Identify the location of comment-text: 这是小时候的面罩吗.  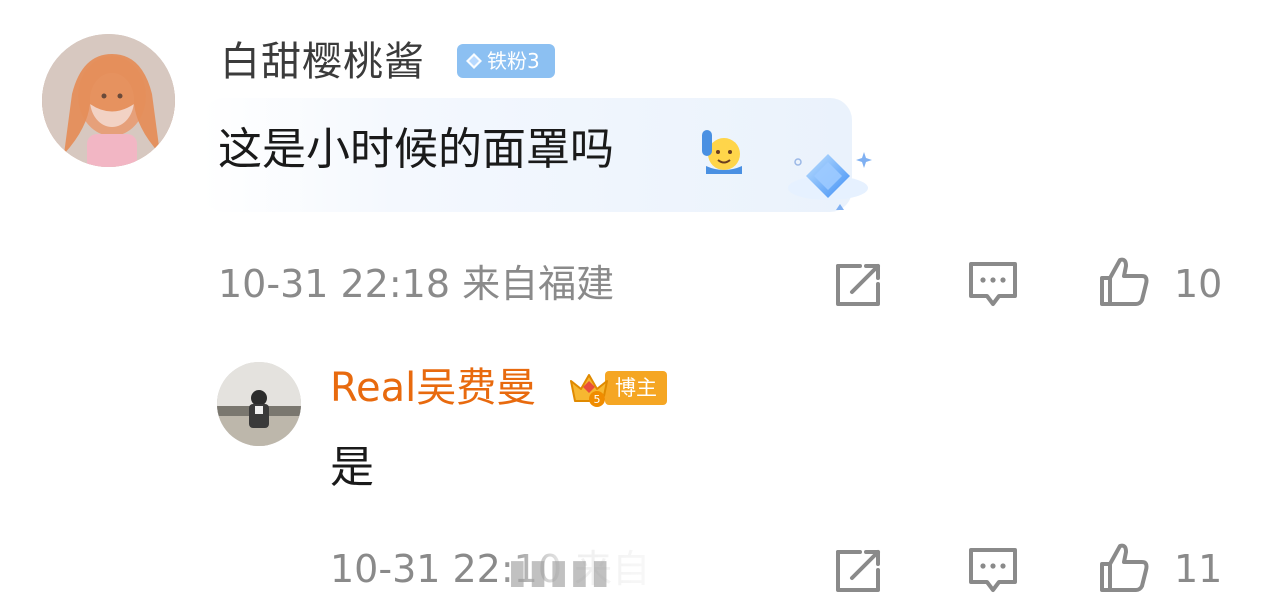
(416, 149).